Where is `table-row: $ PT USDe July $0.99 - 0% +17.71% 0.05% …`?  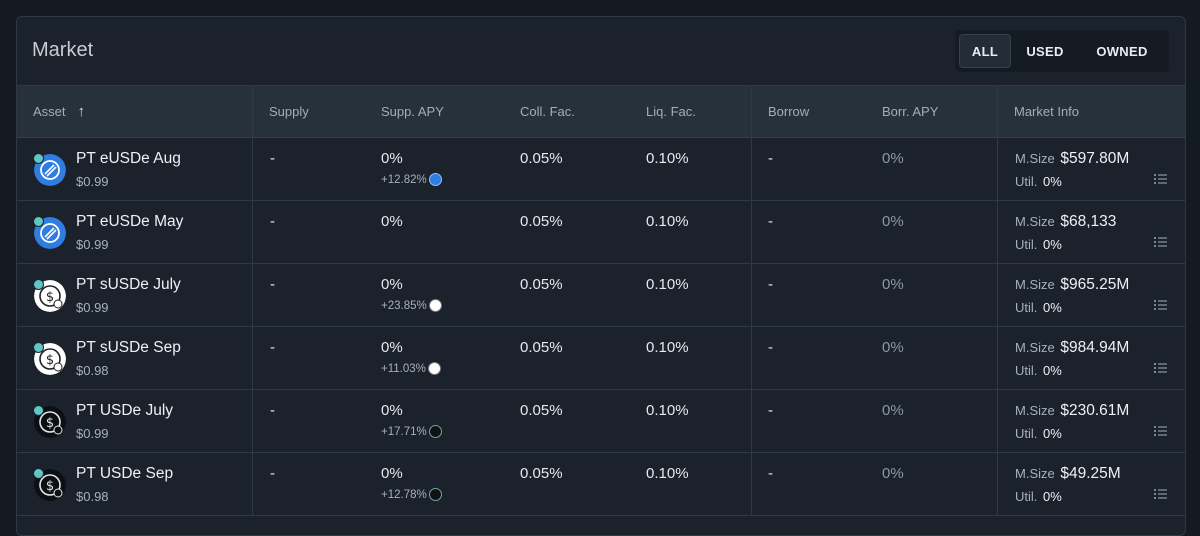
table-row: $ PT USDe July $0.99 - 0% +17.71% 0.05% … is located at coordinates (601, 421).